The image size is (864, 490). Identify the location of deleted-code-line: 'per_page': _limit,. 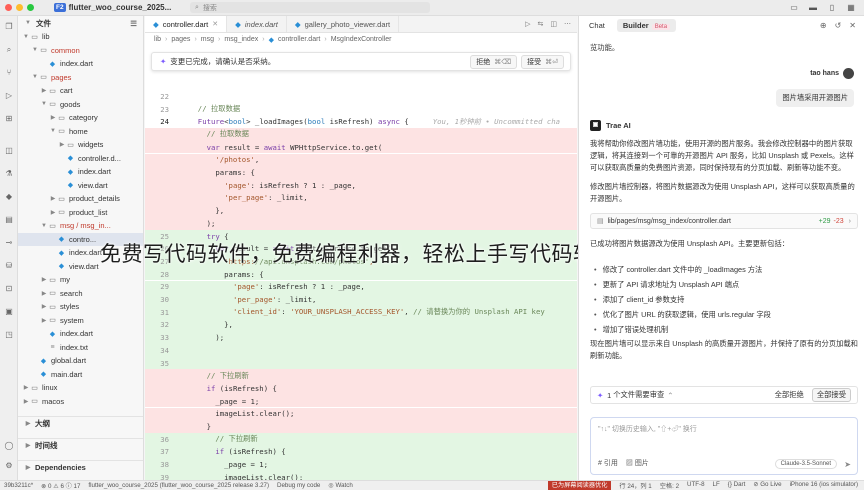
(361, 198).